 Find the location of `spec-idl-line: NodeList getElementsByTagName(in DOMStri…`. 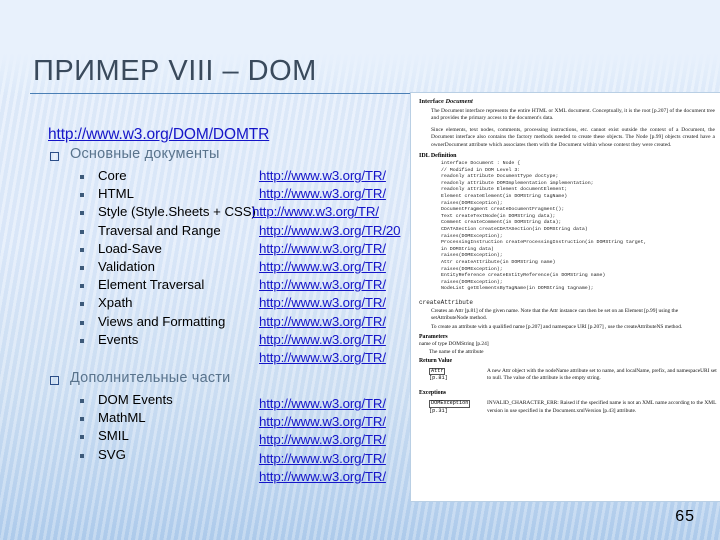

spec-idl-line: NodeList getElementsByTagName(in DOMStri… is located at coordinates (517, 289).